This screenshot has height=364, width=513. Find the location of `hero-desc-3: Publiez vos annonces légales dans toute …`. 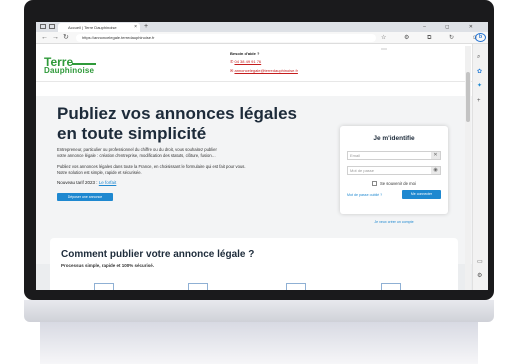

hero-desc-3: Publiez vos annonces légales dans toute … is located at coordinates (151, 166).